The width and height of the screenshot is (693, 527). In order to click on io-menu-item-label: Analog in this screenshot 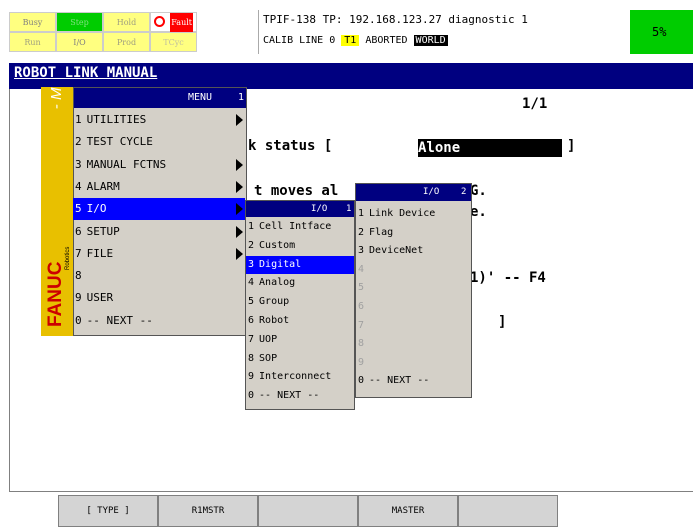, I will do `click(277, 283)`.